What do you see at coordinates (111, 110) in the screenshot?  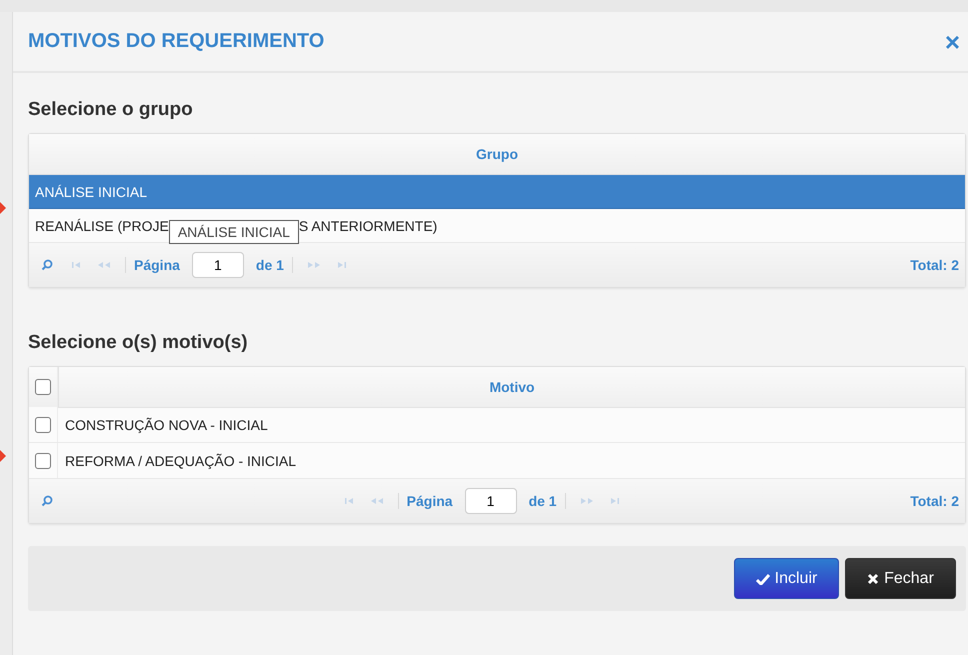 I see `section-heading: Selecione o grupo` at bounding box center [111, 110].